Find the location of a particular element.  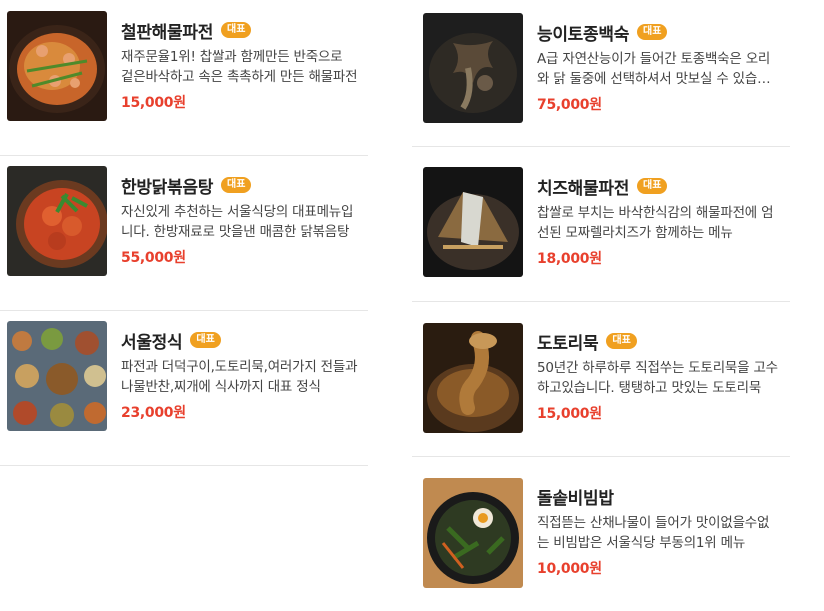

menu-item-name: 한방닭볶음탕 is located at coordinates (167, 187).